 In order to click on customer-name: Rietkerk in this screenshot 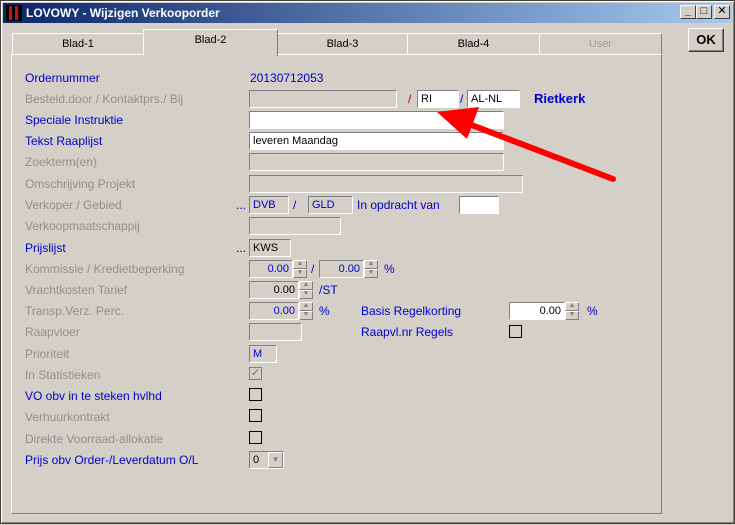, I will do `click(560, 98)`.